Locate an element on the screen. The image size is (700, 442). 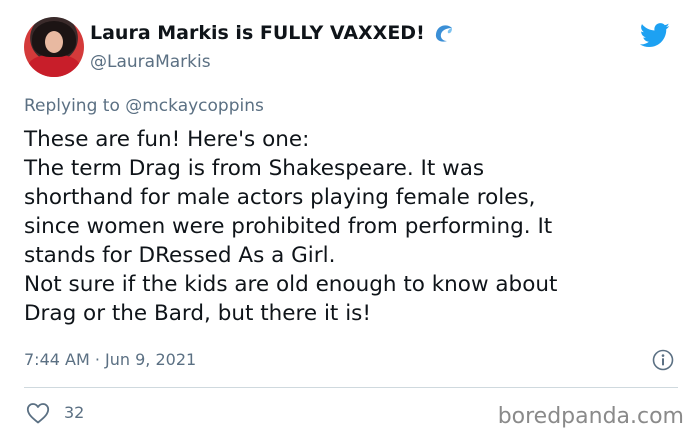
user-handle: @LauraMarkis is located at coordinates (150, 62).